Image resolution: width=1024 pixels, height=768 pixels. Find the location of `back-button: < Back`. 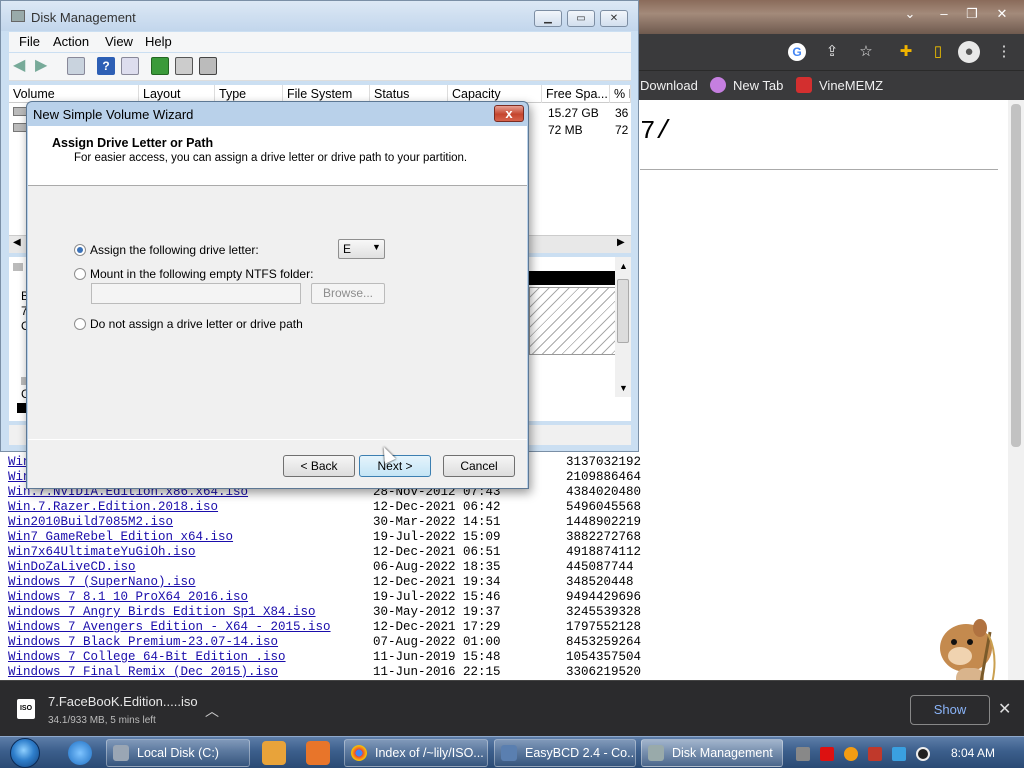

back-button: < Back is located at coordinates (319, 466).